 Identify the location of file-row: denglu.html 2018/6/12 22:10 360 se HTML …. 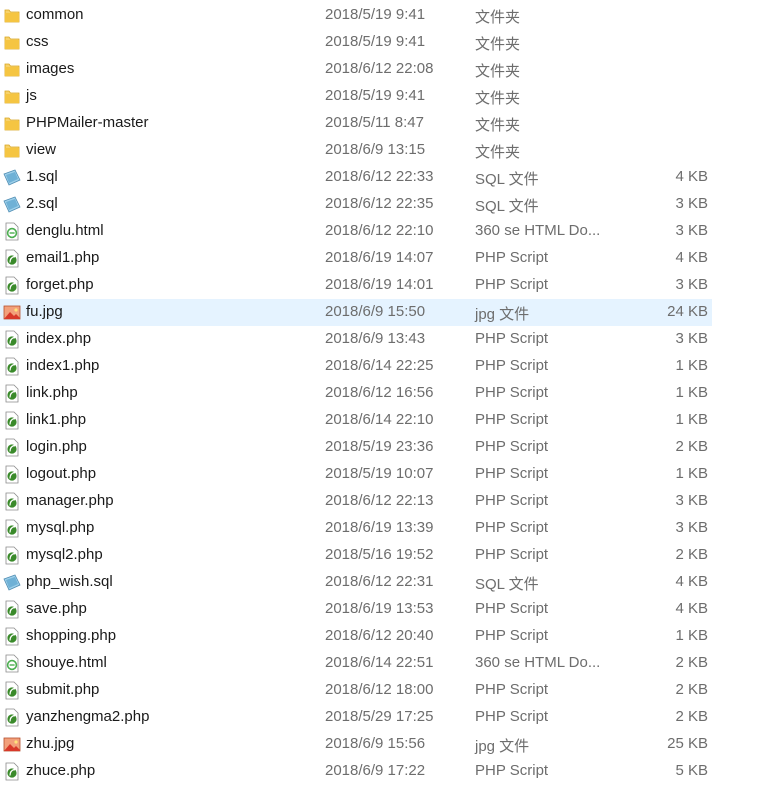
(356, 231).